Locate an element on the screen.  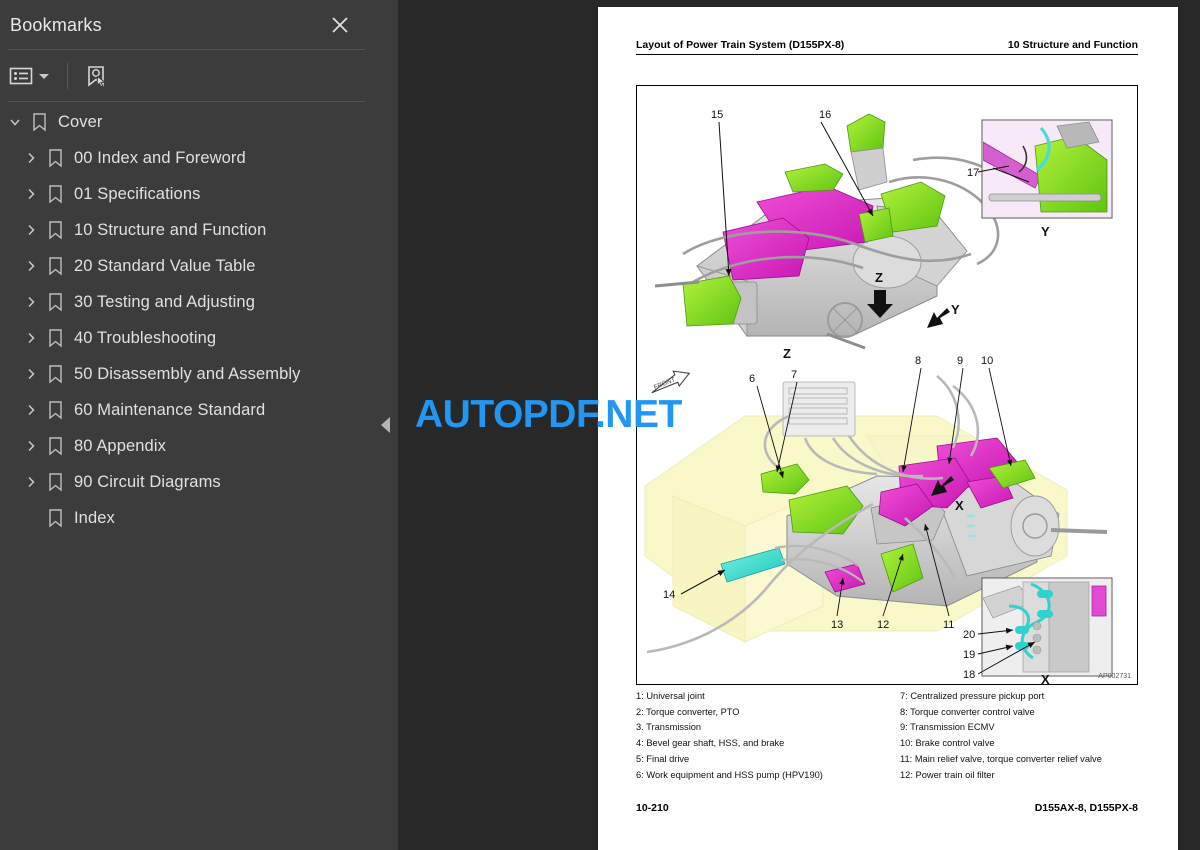
bookmark-label: 50 Disassembly and Assembly is located at coordinates (187, 373).